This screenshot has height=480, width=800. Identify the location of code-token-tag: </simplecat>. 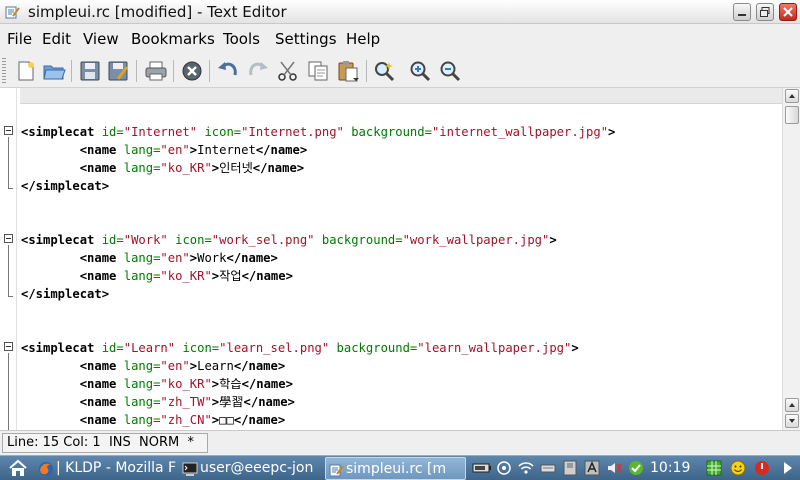
(65, 294).